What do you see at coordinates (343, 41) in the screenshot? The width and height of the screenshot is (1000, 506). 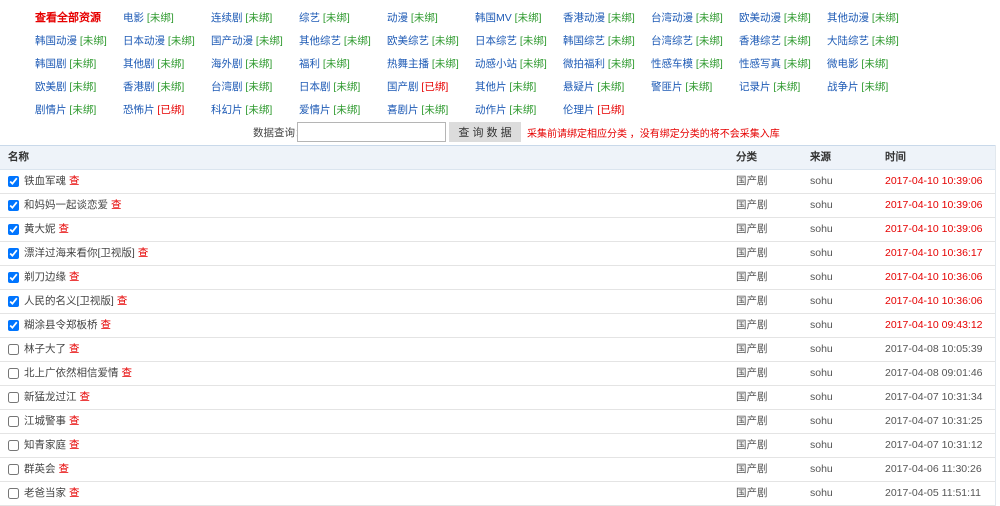 I see `category-link: 其他综艺 [未绑]` at bounding box center [343, 41].